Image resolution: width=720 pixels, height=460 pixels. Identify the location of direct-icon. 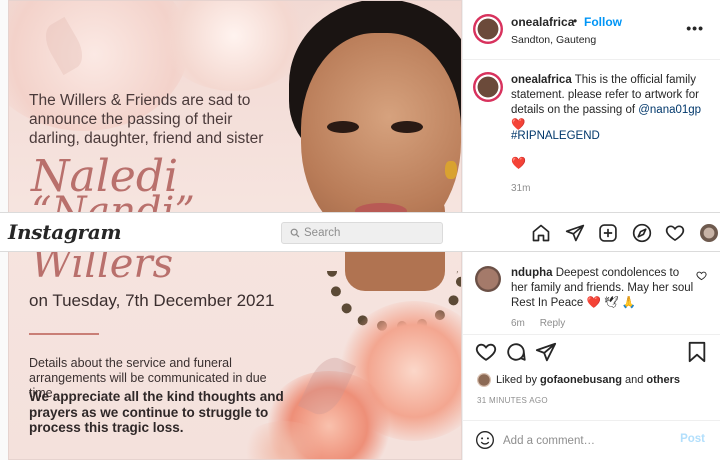
(575, 233).